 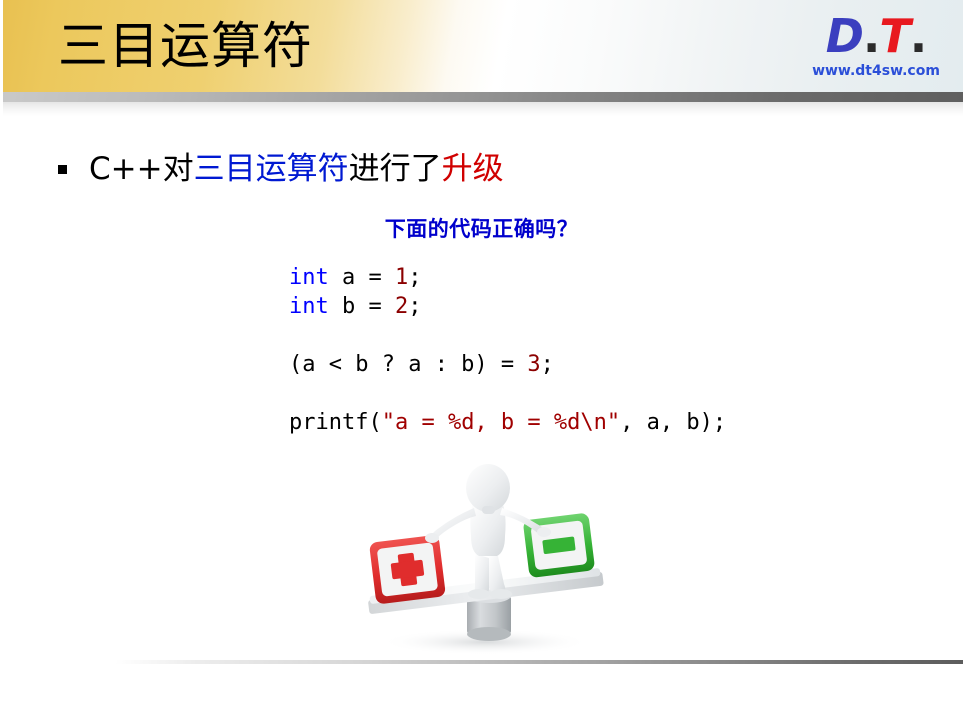 I want to click on code-token-pl: printf(, so click(x=335, y=422).